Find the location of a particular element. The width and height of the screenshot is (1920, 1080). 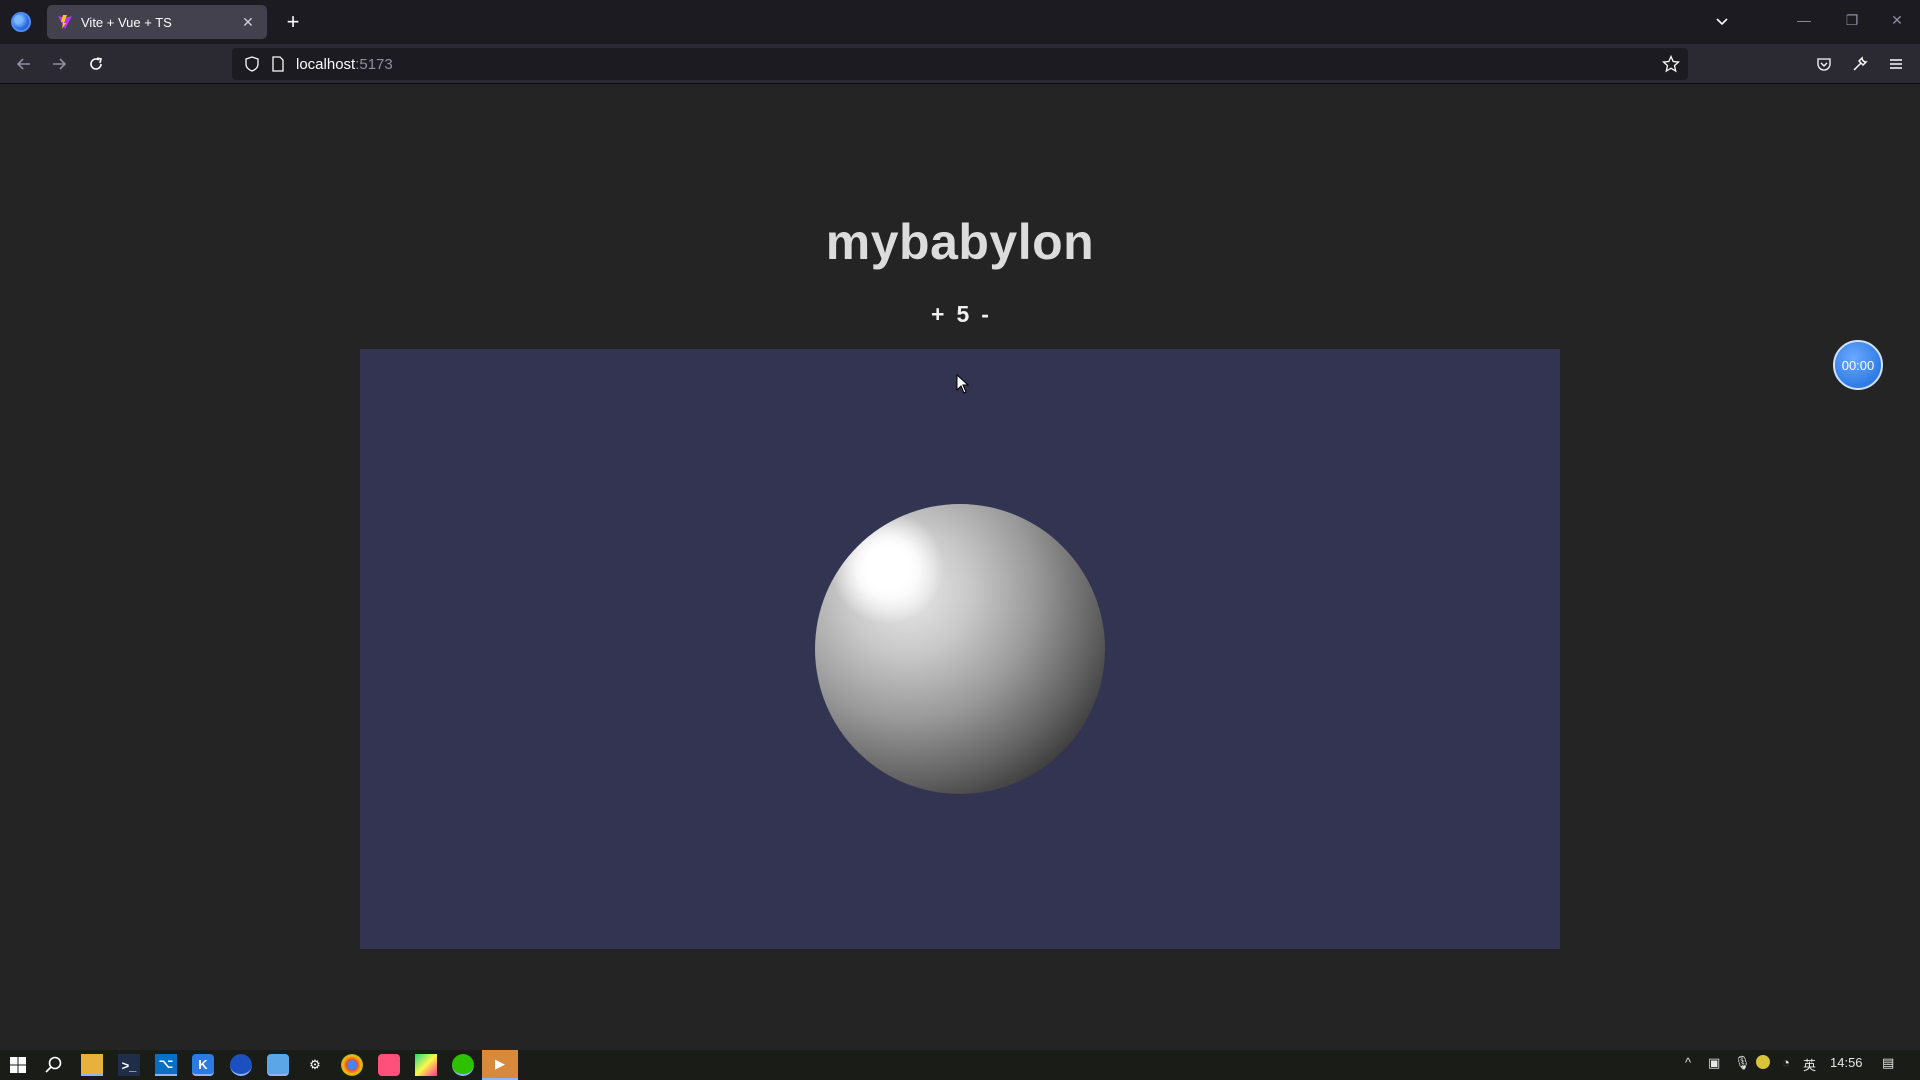

clock: 14:56 is located at coordinates (1846, 1062).